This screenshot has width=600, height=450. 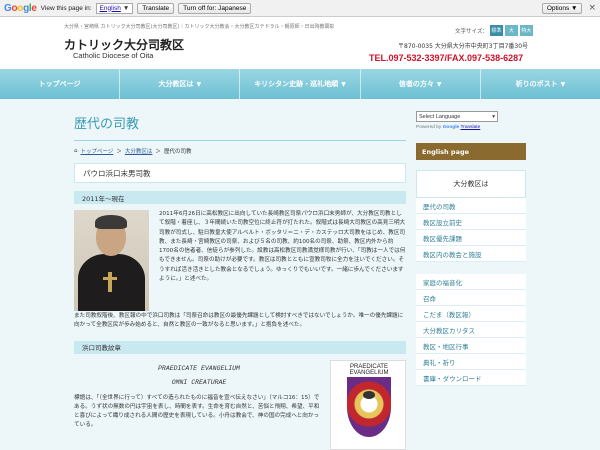 I want to click on bishop-name-heading: パウロ浜口末男司教, so click(x=240, y=173).